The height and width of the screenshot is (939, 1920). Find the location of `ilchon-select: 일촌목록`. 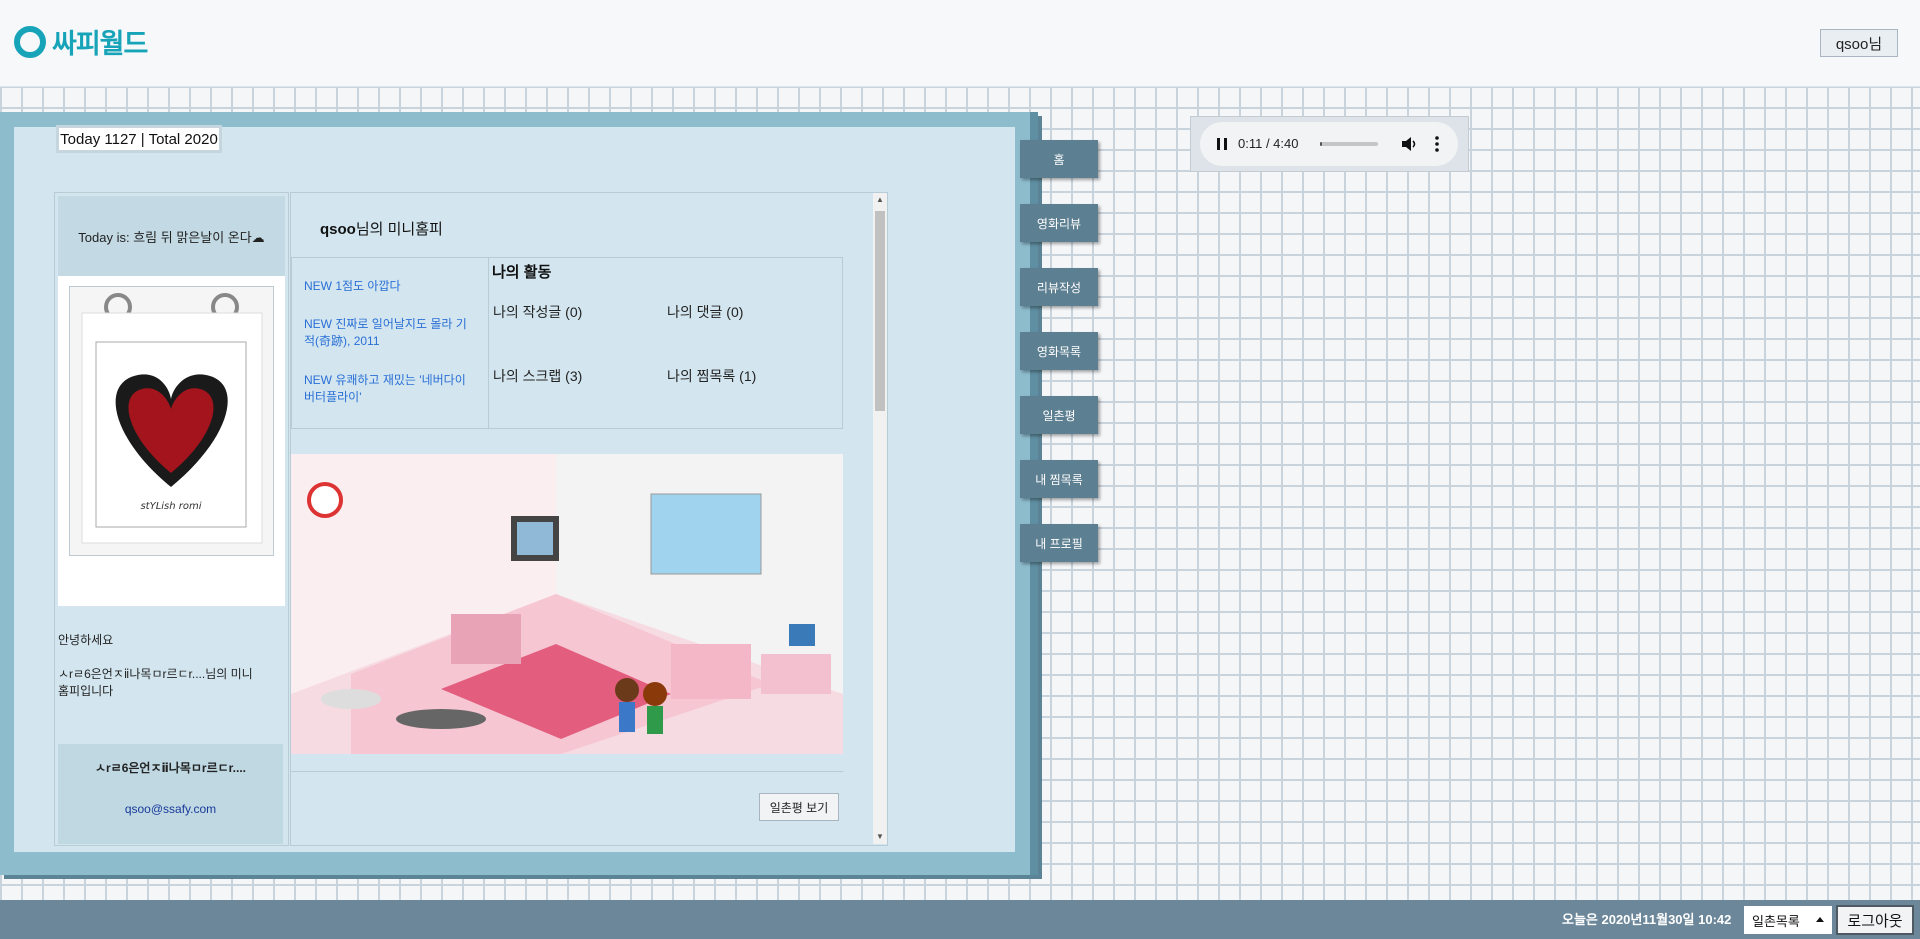

ilchon-select: 일촌목록 is located at coordinates (1788, 920).